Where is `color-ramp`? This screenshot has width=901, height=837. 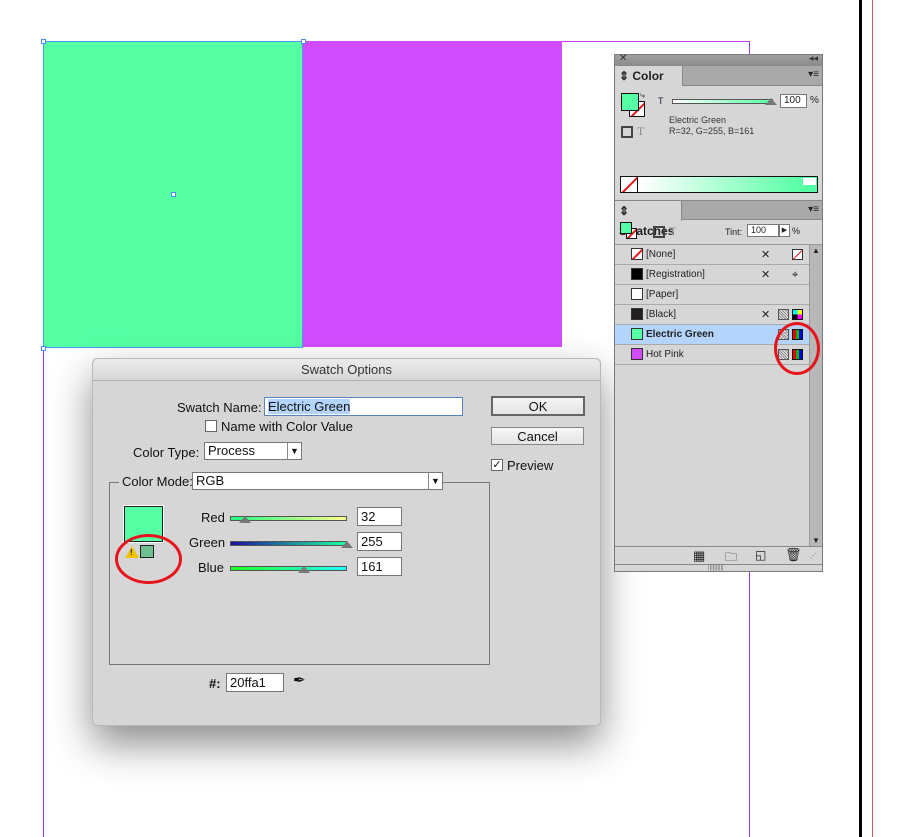
color-ramp is located at coordinates (719, 184).